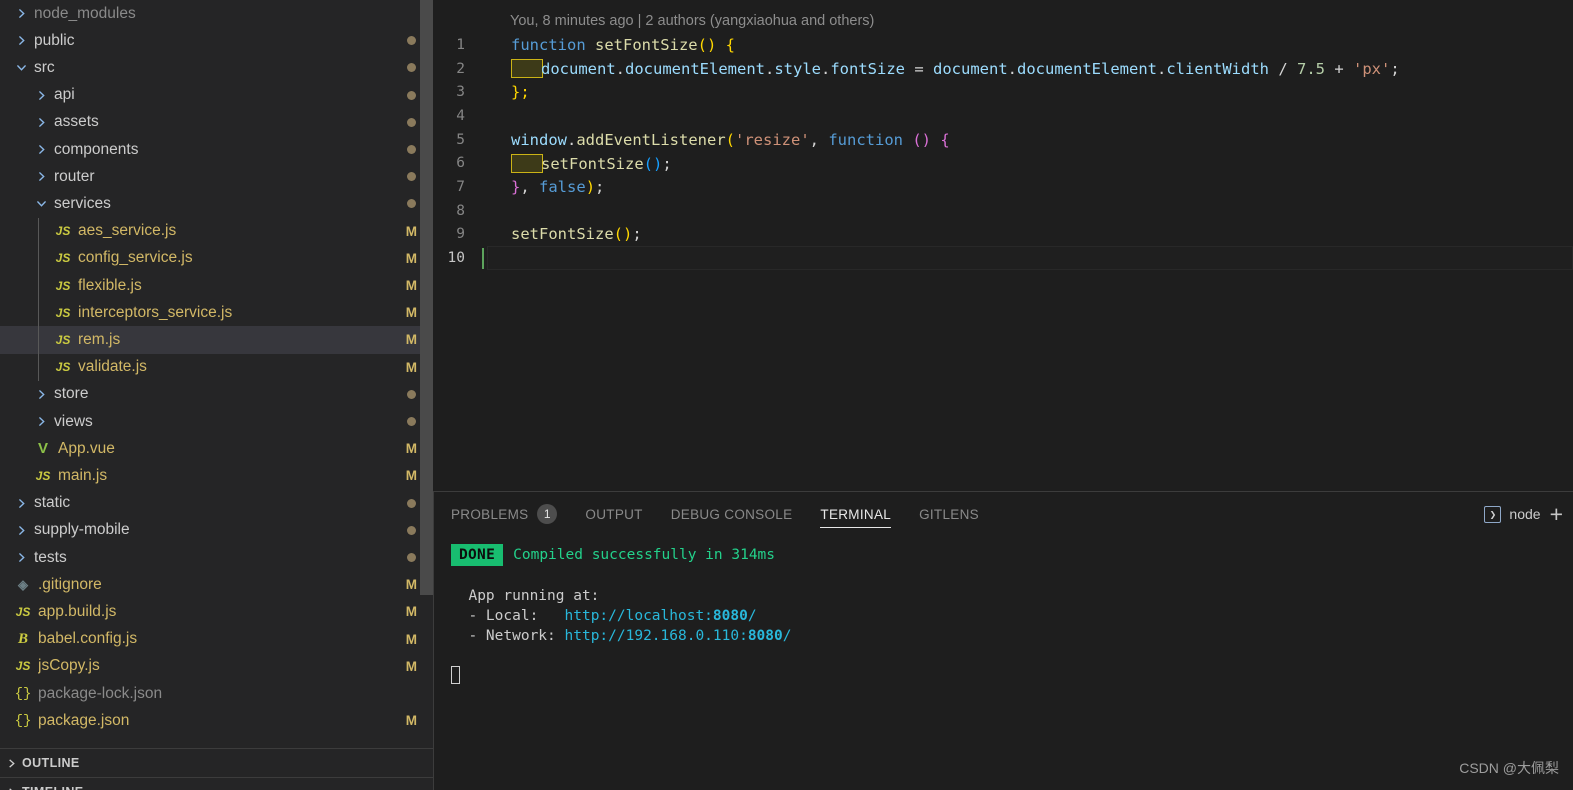 This screenshot has height=790, width=1573. Describe the element at coordinates (1003, 116) in the screenshot. I see `code-line-4: 4` at that location.